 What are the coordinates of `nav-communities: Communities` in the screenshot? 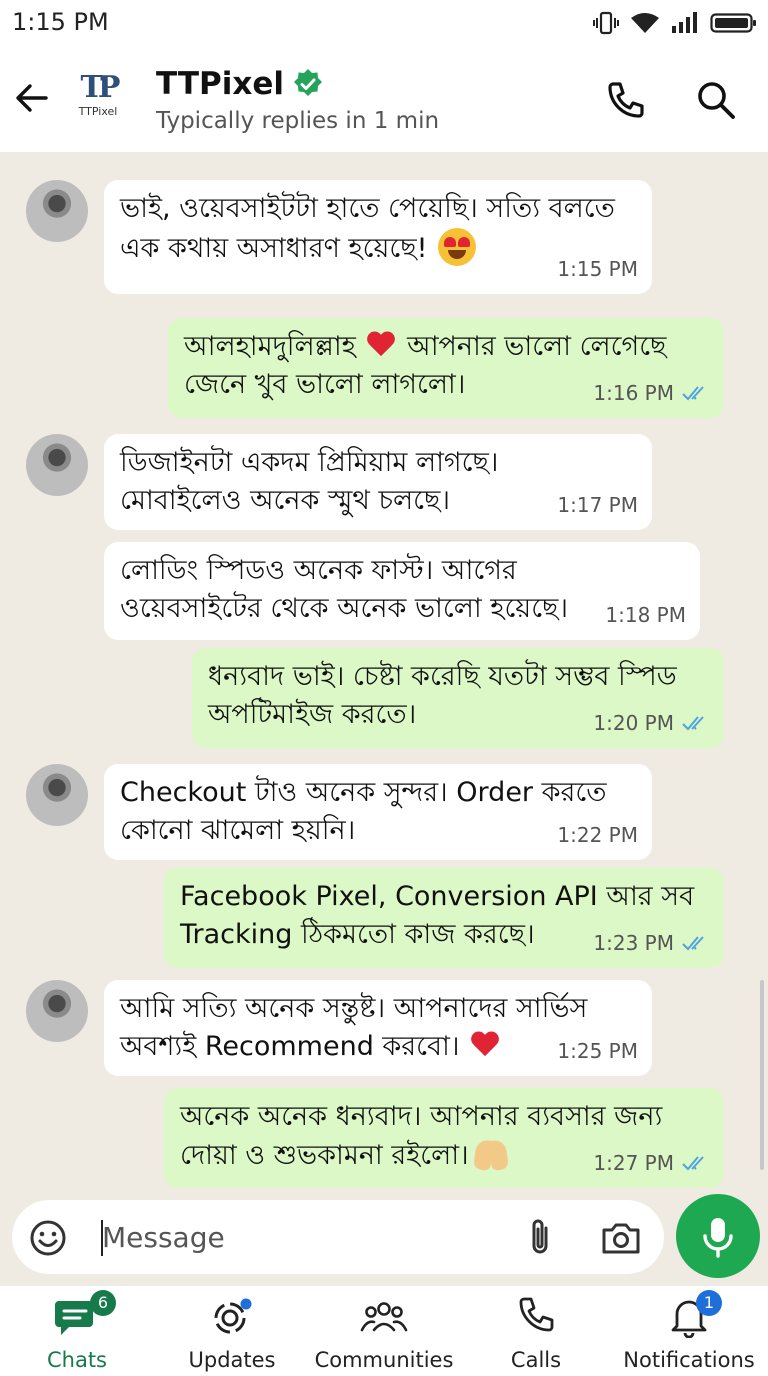 It's located at (384, 1333).